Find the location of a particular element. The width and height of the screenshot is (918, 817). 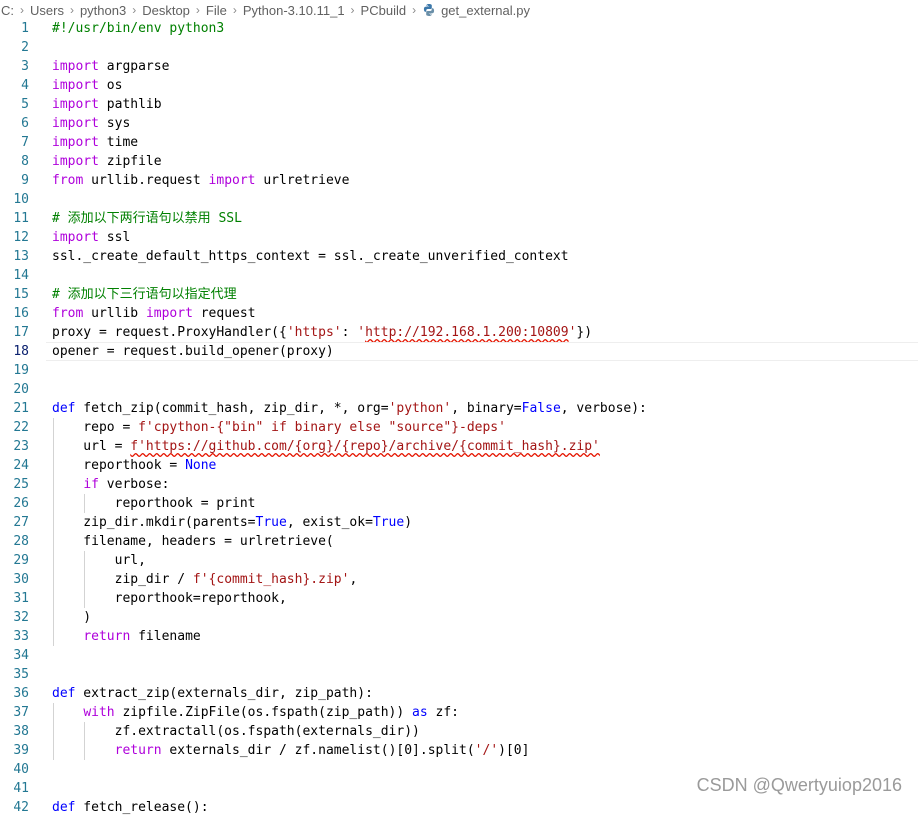

code-line: 15 # 添加以下三行语句以指定代理 is located at coordinates (459, 294).